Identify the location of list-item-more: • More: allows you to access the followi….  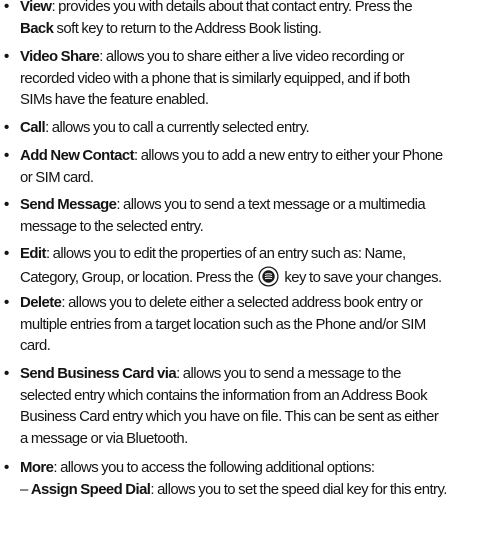
(245, 469).